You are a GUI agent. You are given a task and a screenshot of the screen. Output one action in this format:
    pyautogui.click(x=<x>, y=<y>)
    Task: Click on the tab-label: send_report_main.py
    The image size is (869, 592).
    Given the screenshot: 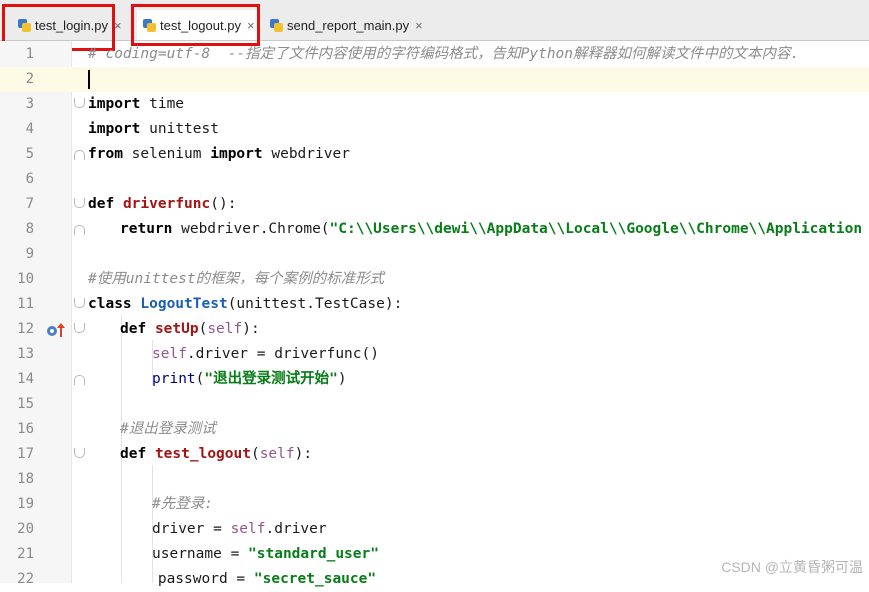 What is the action you would take?
    pyautogui.click(x=348, y=25)
    